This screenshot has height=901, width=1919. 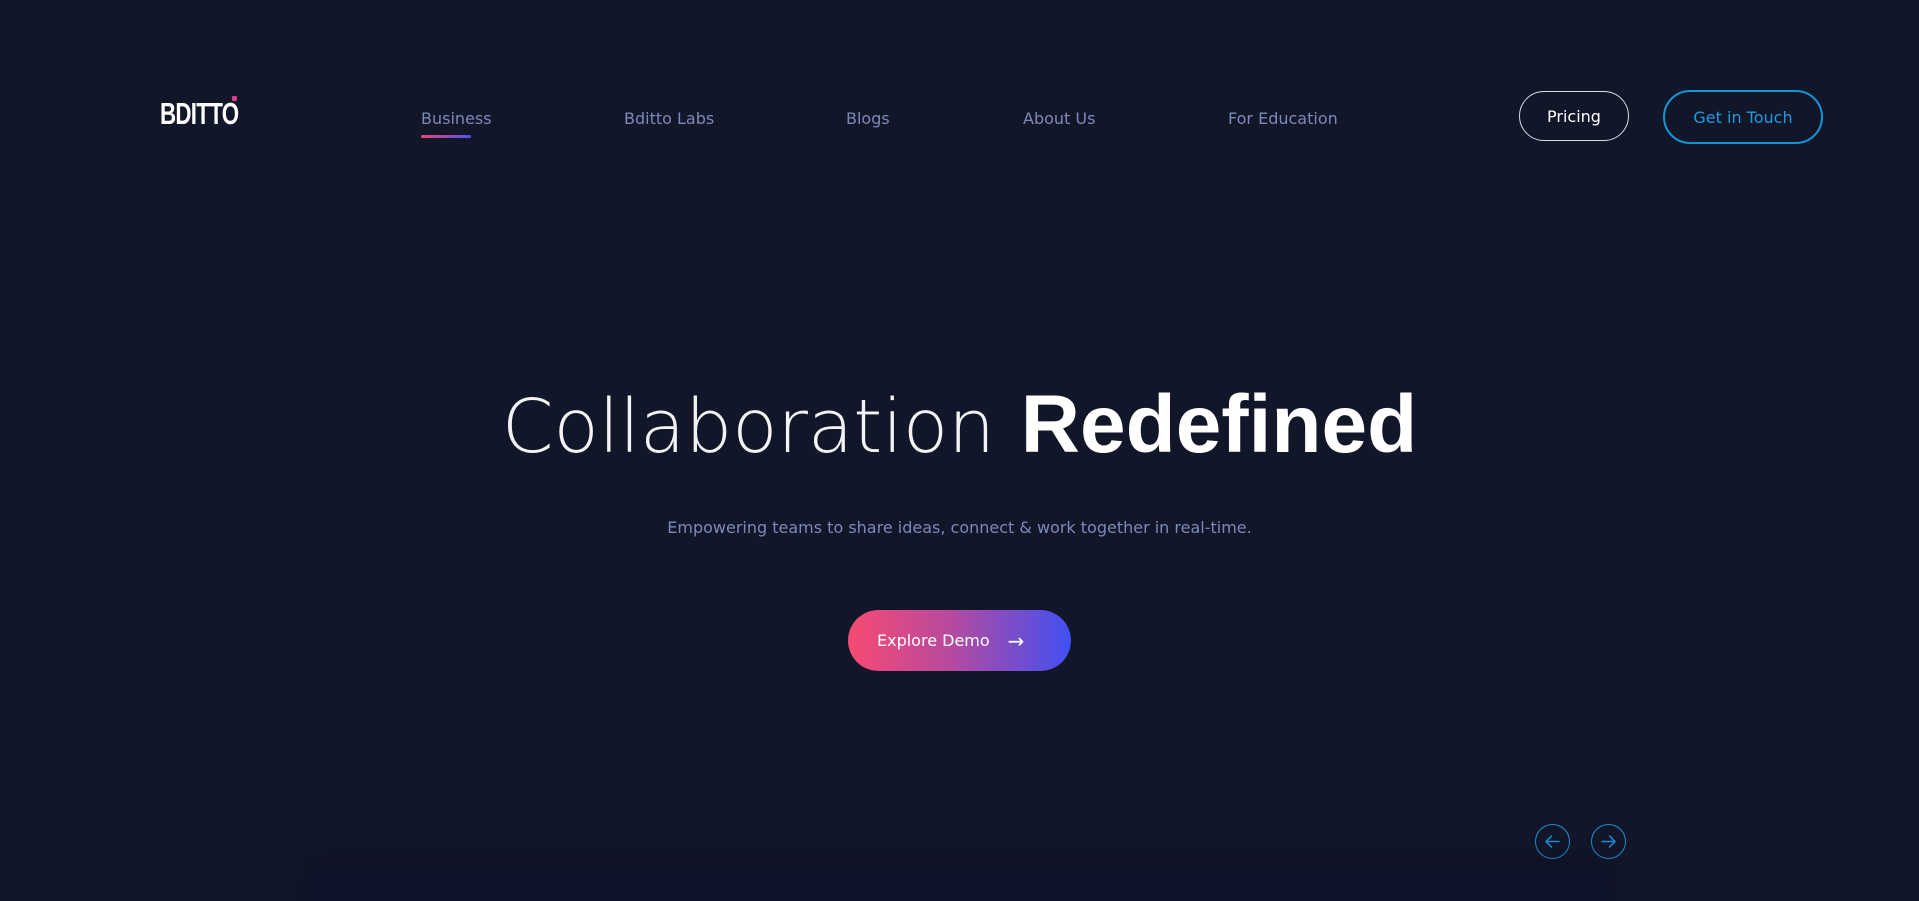 What do you see at coordinates (1743, 117) in the screenshot?
I see `get-in-touch-button: Get in Touch` at bounding box center [1743, 117].